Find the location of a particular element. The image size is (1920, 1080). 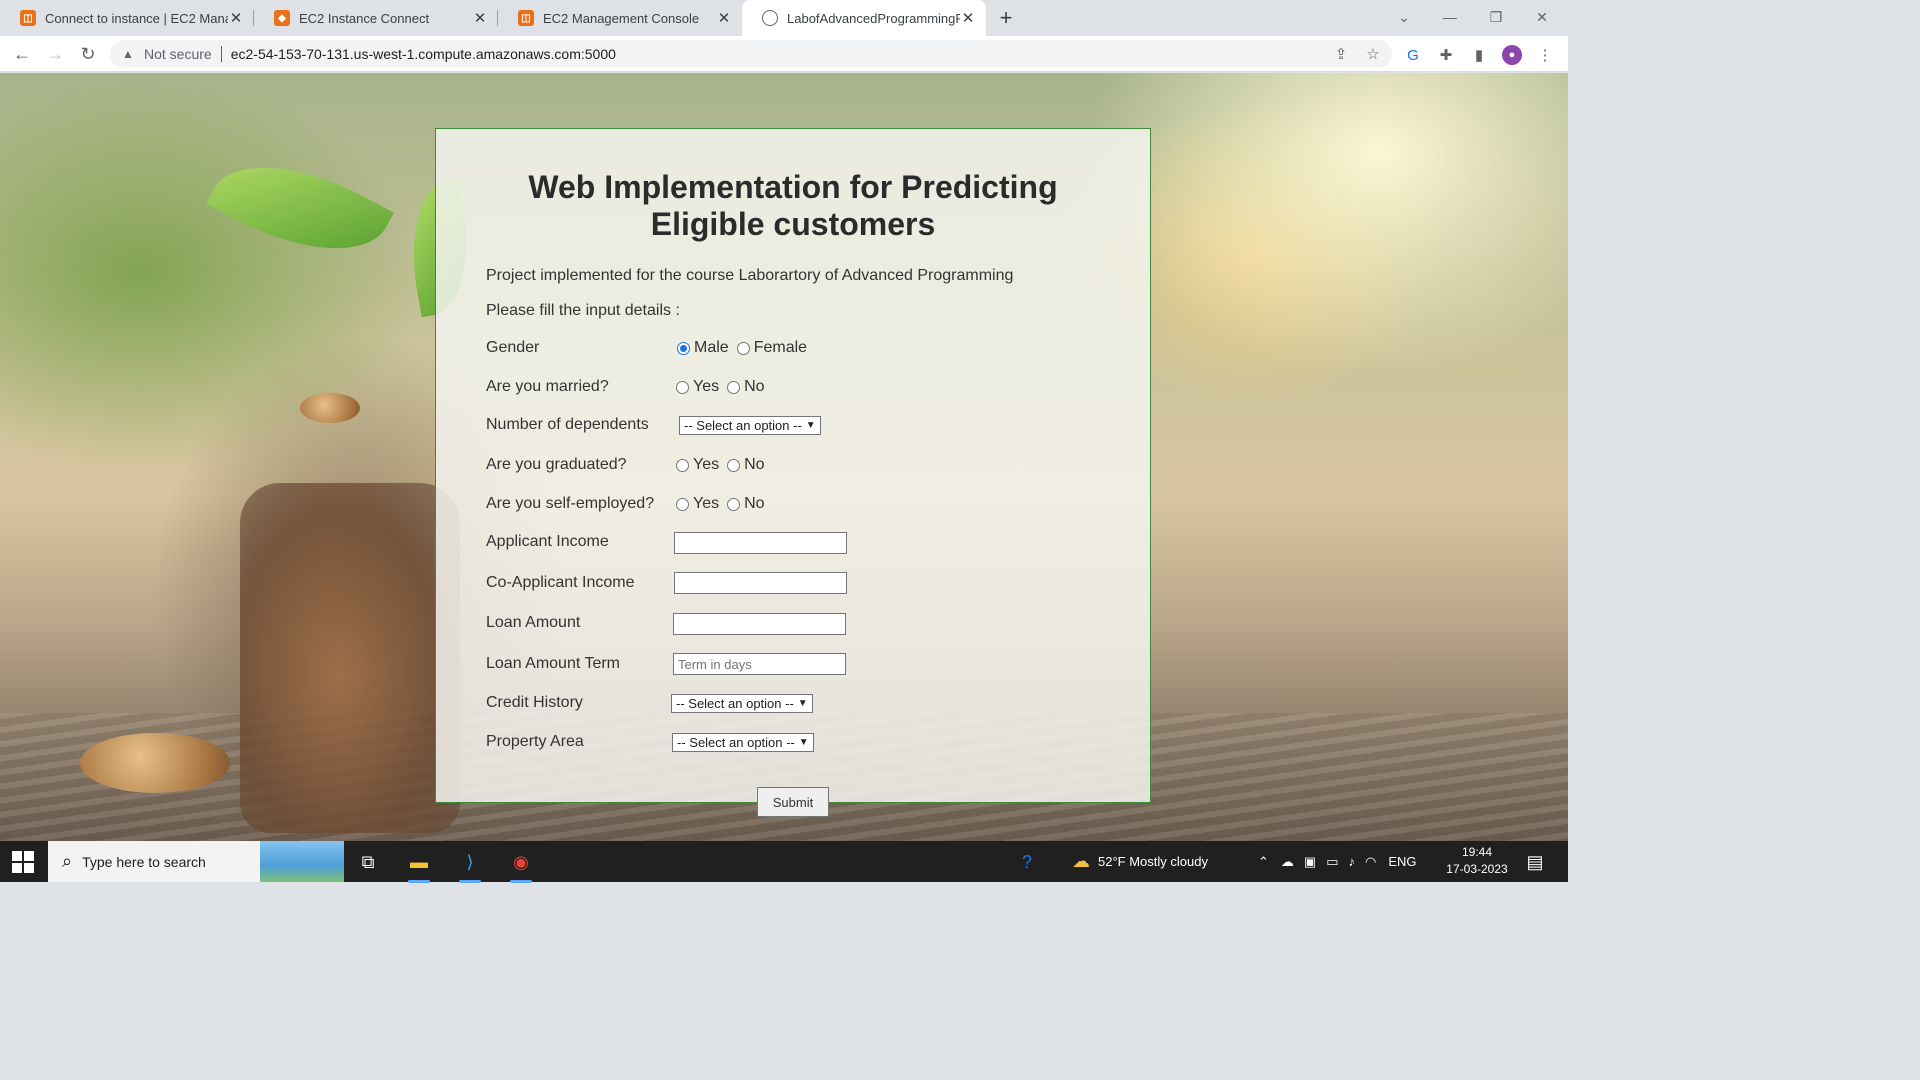

married-label: Are you married? is located at coordinates (547, 386).